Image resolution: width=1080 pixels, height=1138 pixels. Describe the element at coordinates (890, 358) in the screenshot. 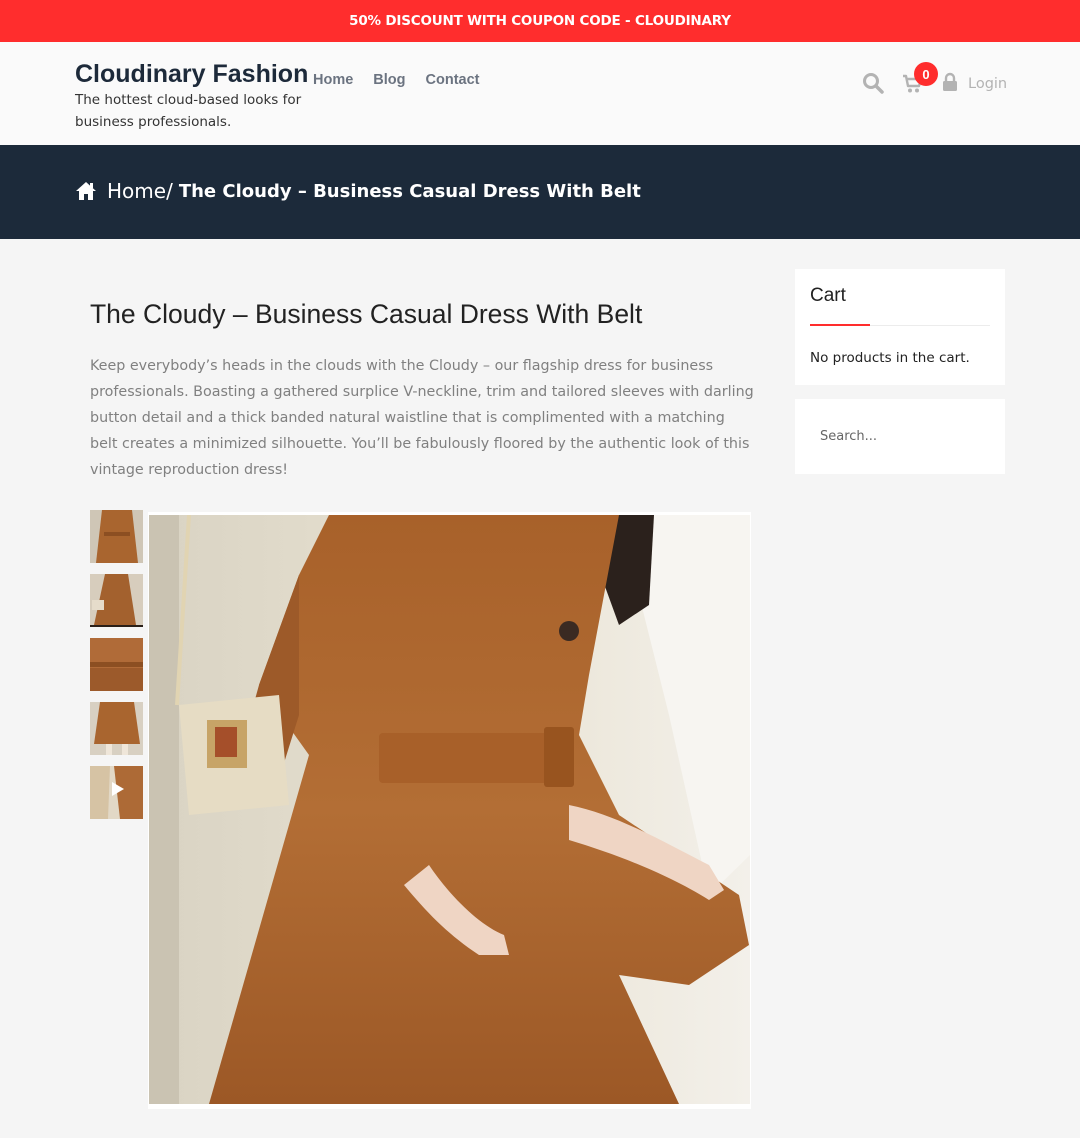

I see `cart-empty-message: No products in the cart.` at that location.